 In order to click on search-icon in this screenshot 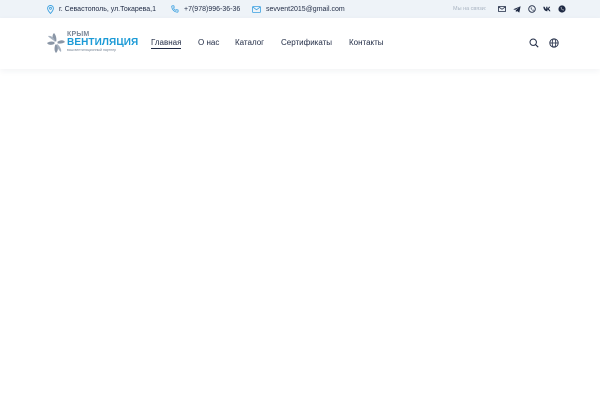, I will do `click(534, 43)`.